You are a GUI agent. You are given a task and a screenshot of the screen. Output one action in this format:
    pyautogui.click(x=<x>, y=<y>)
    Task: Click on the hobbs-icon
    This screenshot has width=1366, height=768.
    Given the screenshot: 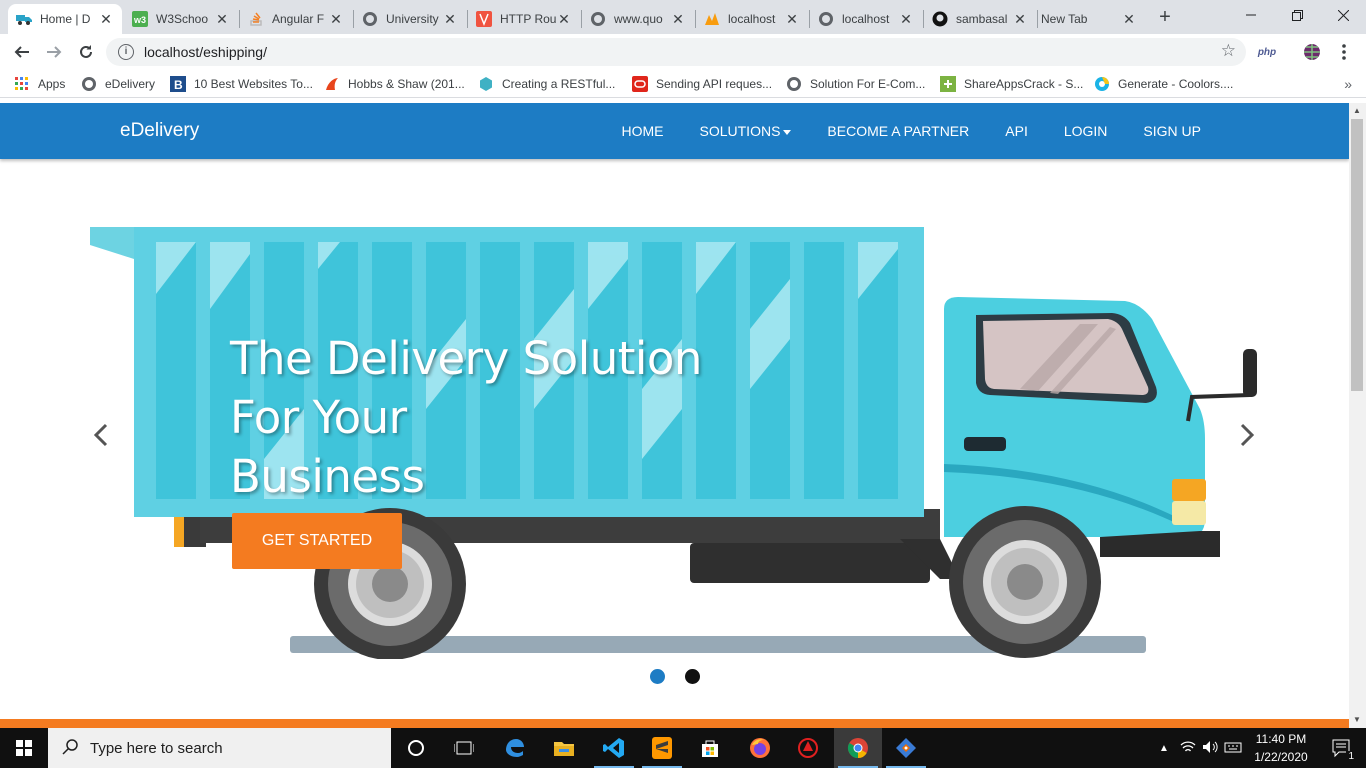 What is the action you would take?
    pyautogui.click(x=332, y=84)
    